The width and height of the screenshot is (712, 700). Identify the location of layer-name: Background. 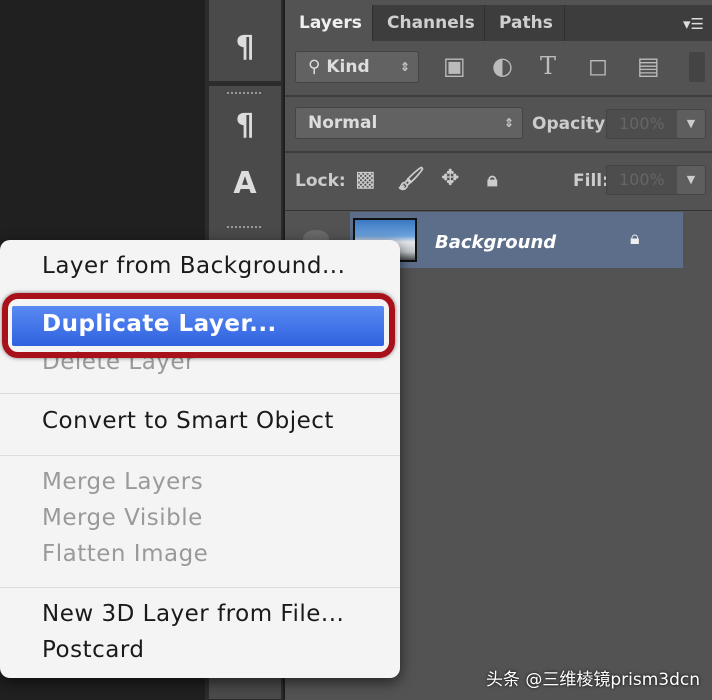
(495, 242).